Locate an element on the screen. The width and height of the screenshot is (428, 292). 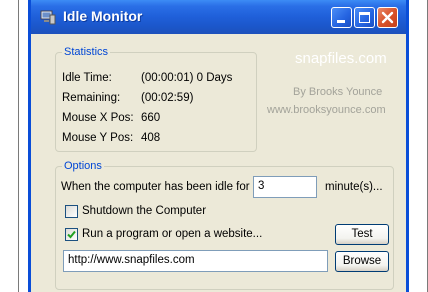
minimize-icon is located at coordinates (341, 21).